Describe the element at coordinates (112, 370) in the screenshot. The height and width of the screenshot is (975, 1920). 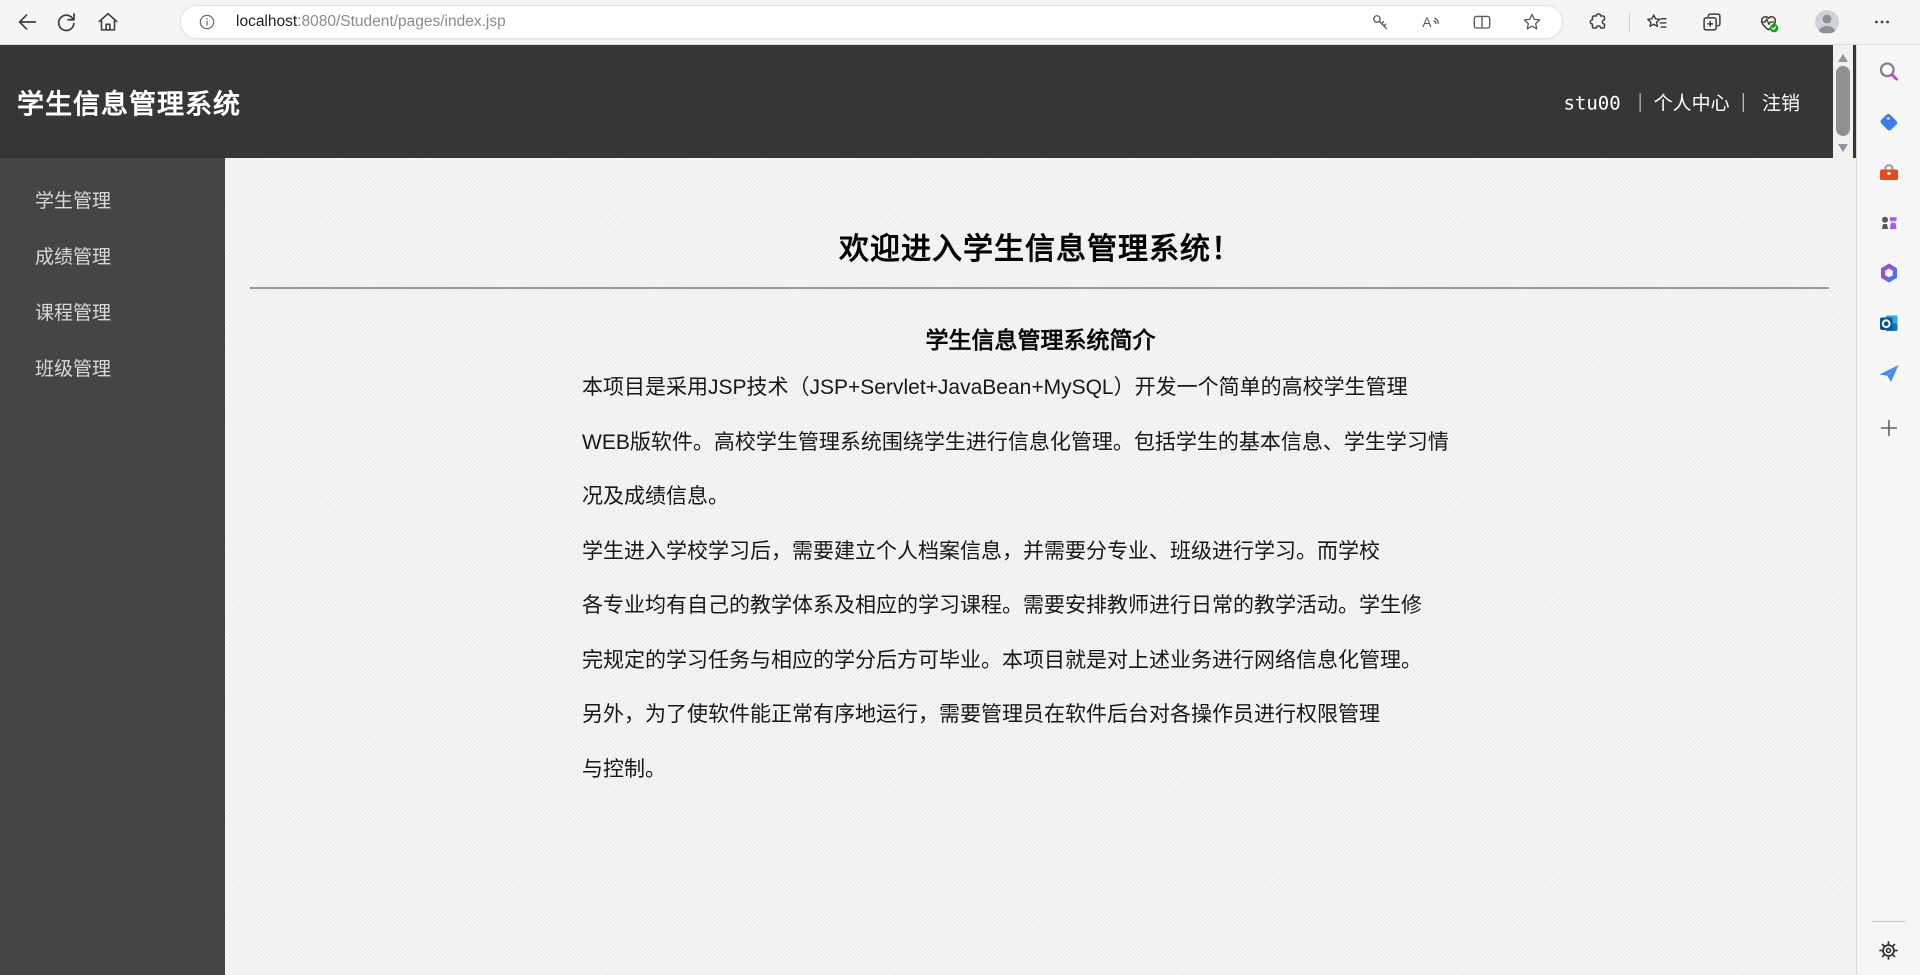
I see `sidebar-item-class-mgmt: 班级管理` at that location.